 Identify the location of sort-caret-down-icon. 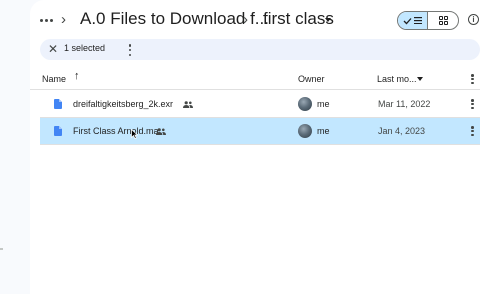
(420, 79).